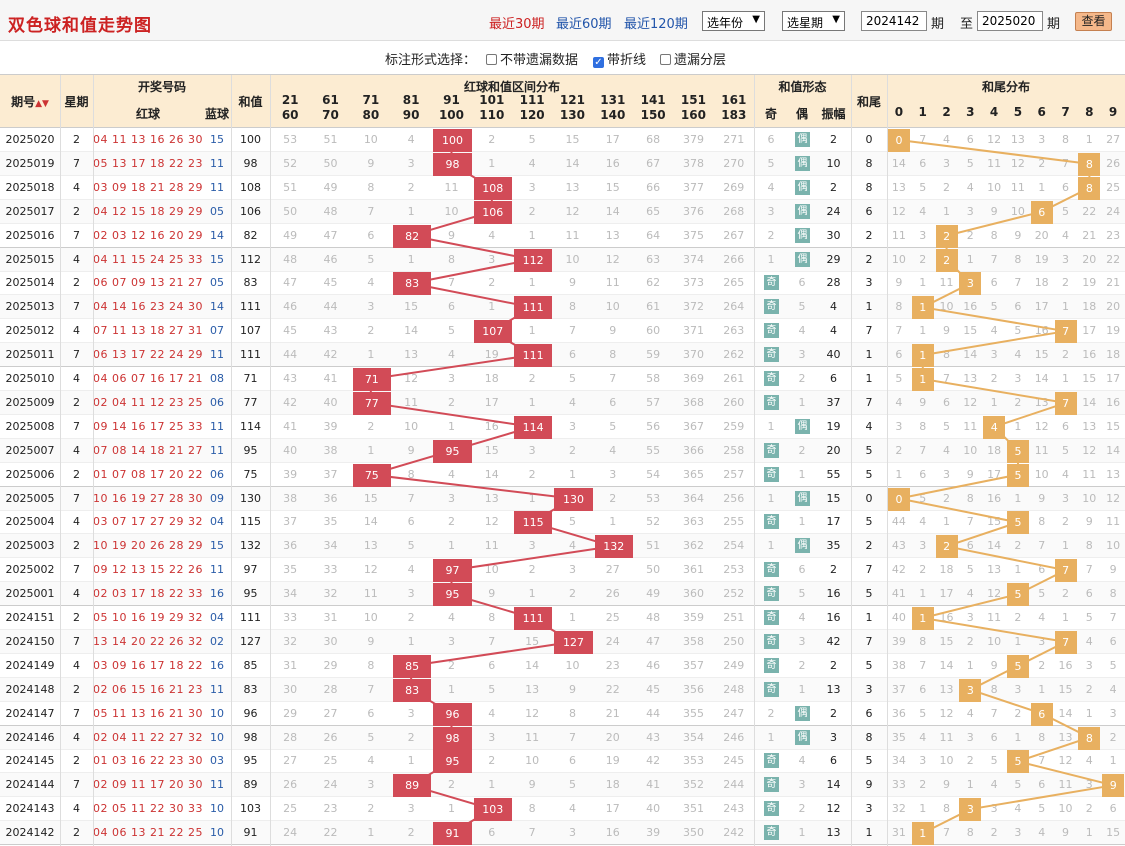  What do you see at coordinates (653, 426) in the screenshot?
I see `interval-miss: 56` at bounding box center [653, 426].